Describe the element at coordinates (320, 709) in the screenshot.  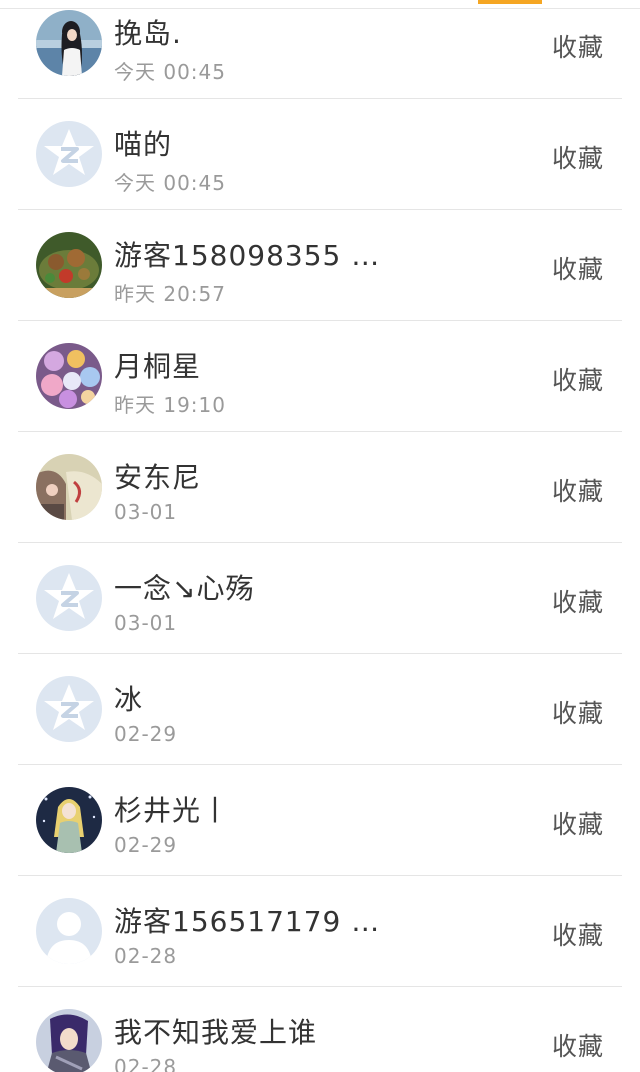
I see `visitor-row: 冰 02-29 收藏` at that location.